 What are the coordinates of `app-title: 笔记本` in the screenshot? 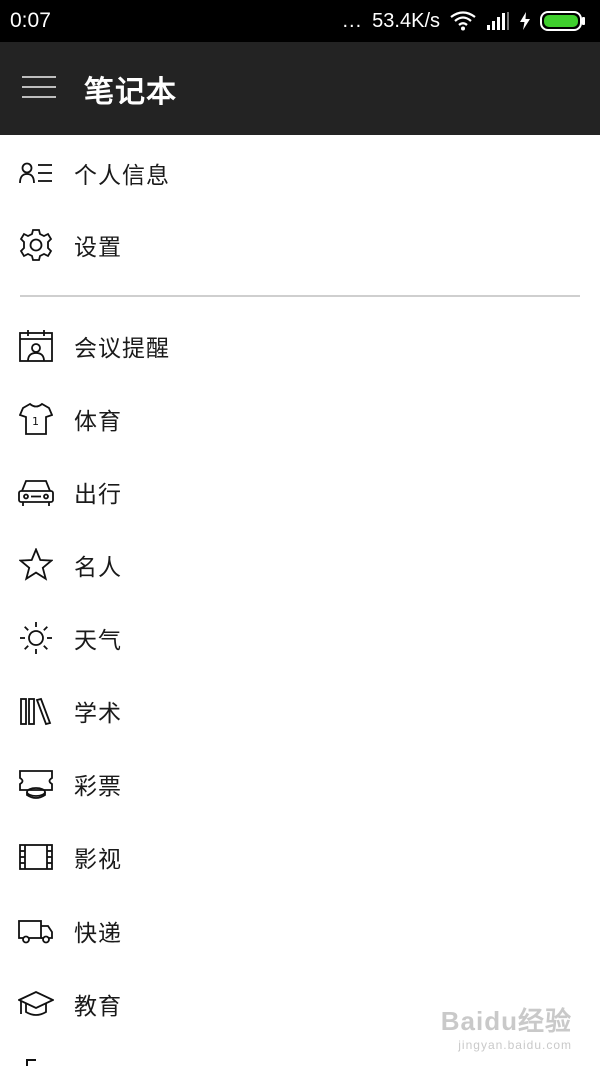 It's located at (130, 92).